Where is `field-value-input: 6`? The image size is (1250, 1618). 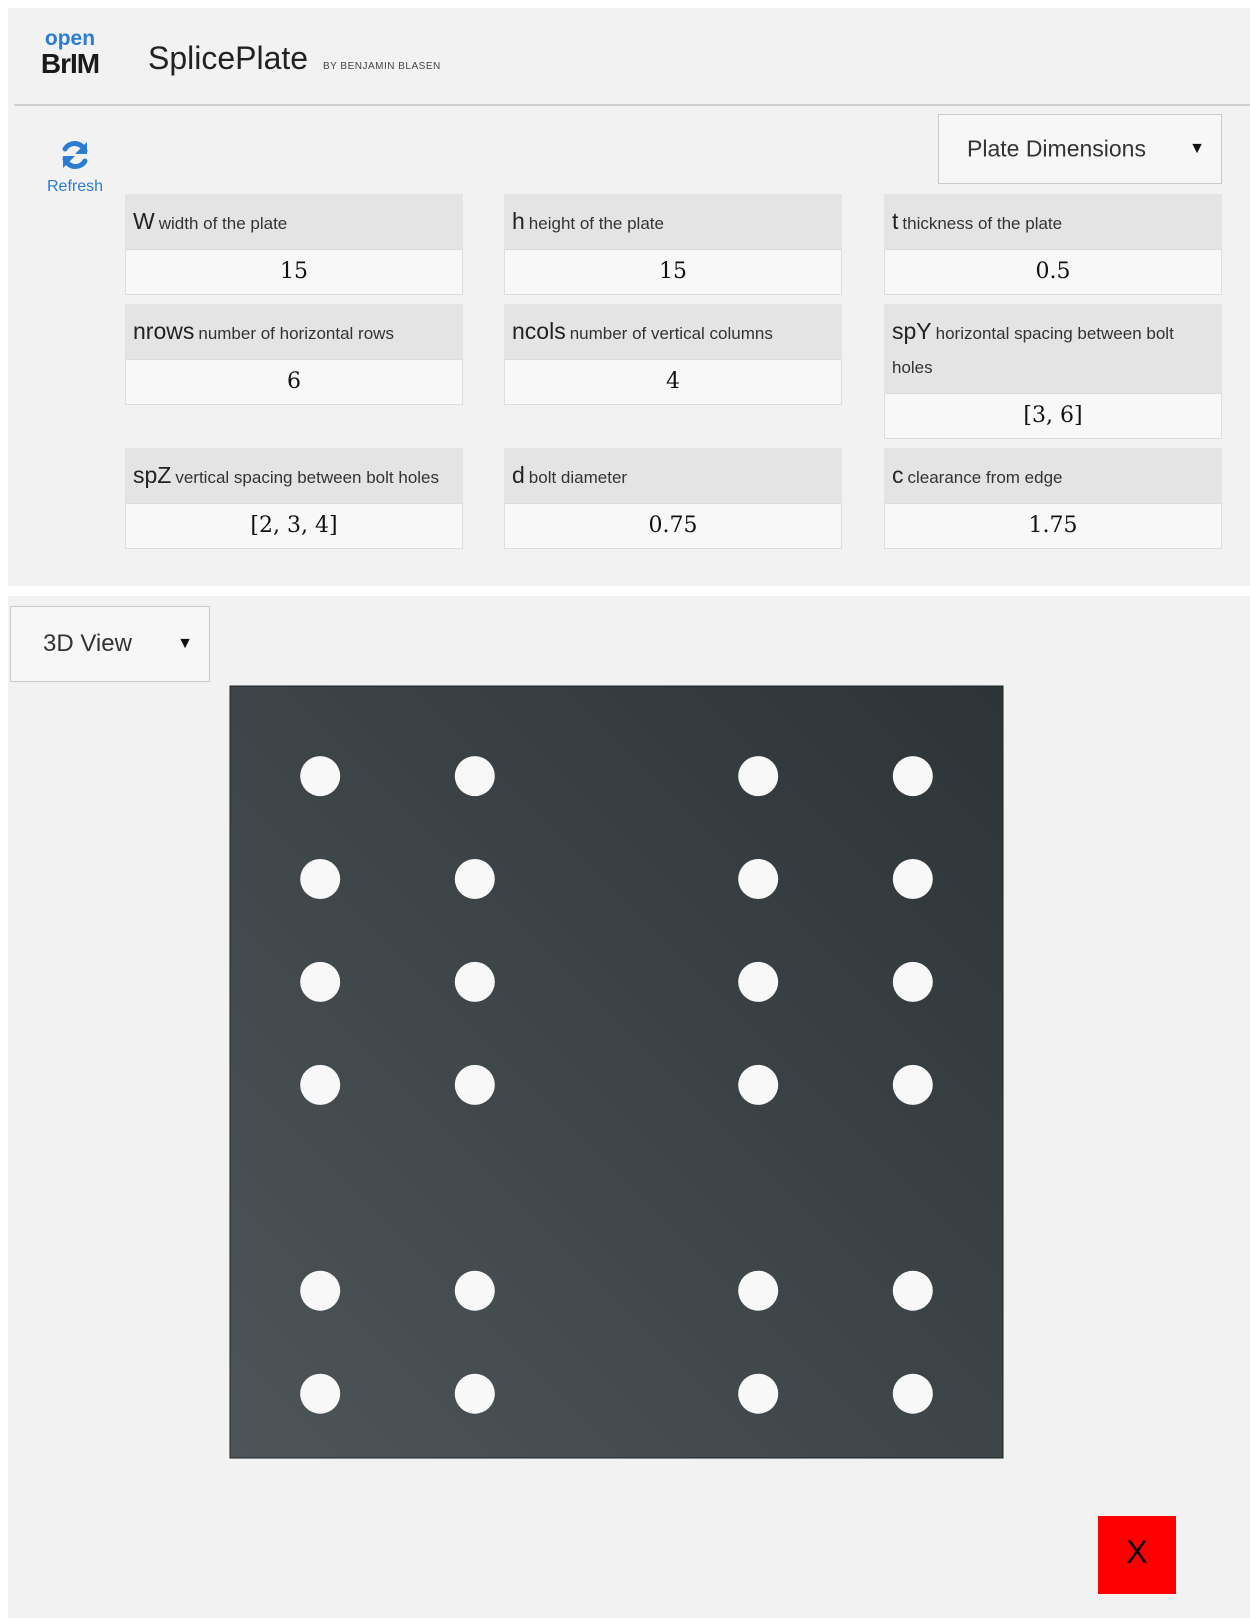 field-value-input: 6 is located at coordinates (294, 382).